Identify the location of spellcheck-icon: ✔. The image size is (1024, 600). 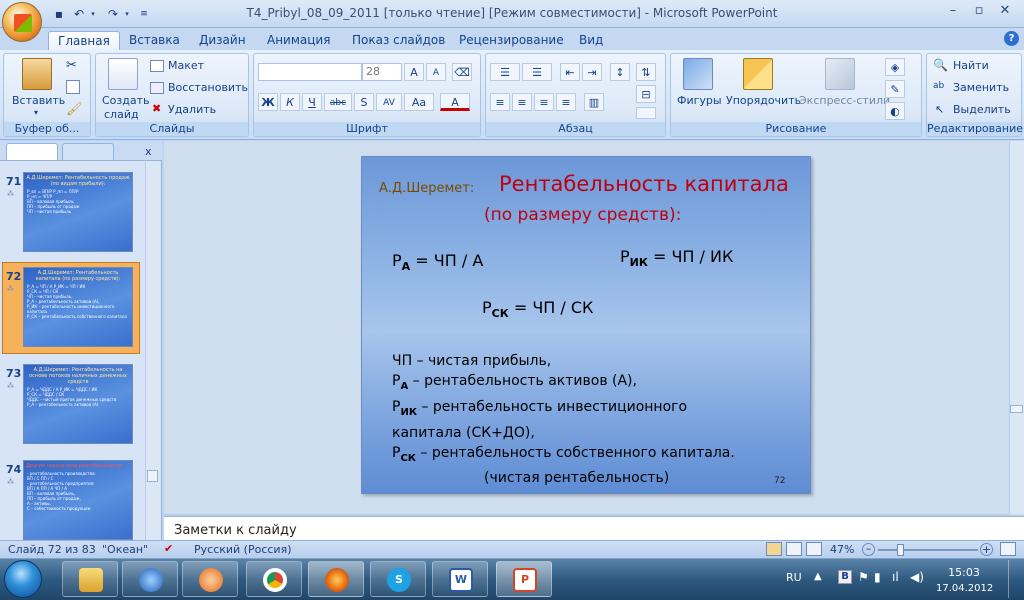
(168, 548).